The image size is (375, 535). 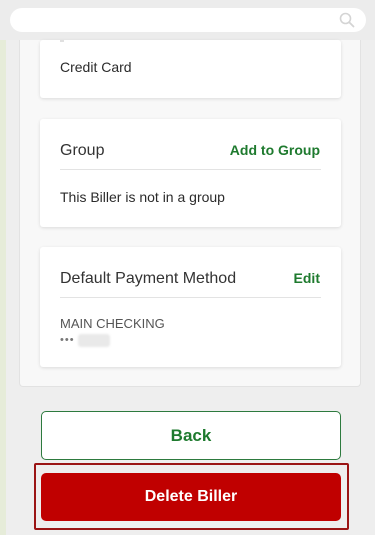 What do you see at coordinates (307, 278) in the screenshot?
I see `edit-payment-method-link: Edit` at bounding box center [307, 278].